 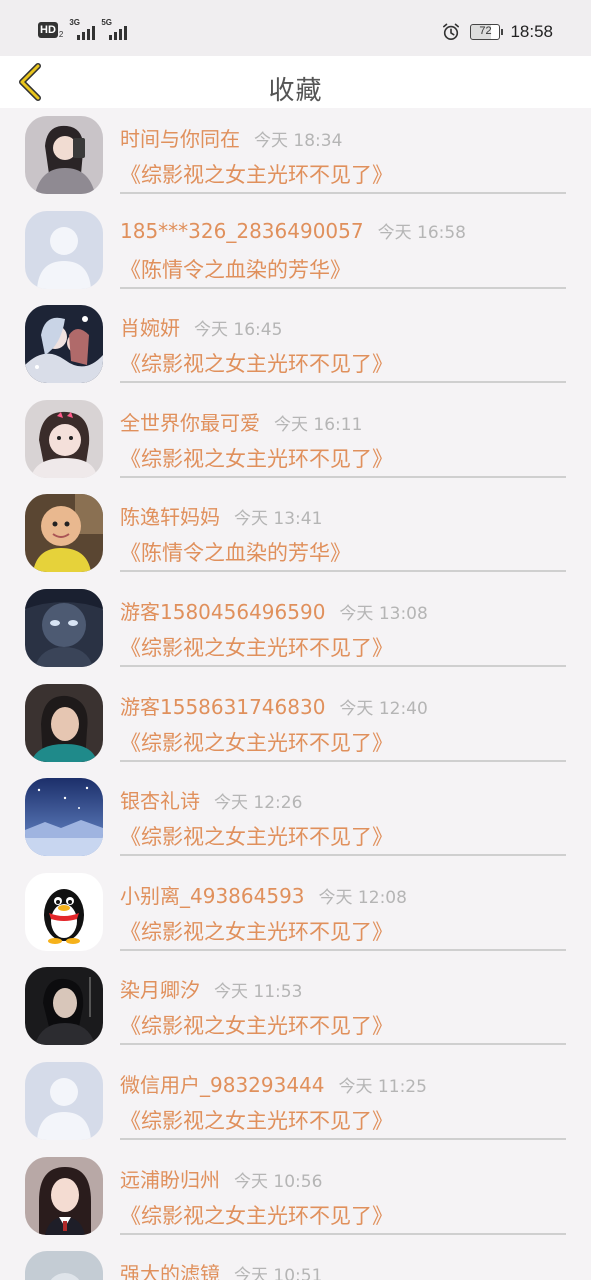 What do you see at coordinates (295, 912) in the screenshot?
I see `list-item: 小别离_493864593 今天 12:08 《综影视之女主光环不见了》` at bounding box center [295, 912].